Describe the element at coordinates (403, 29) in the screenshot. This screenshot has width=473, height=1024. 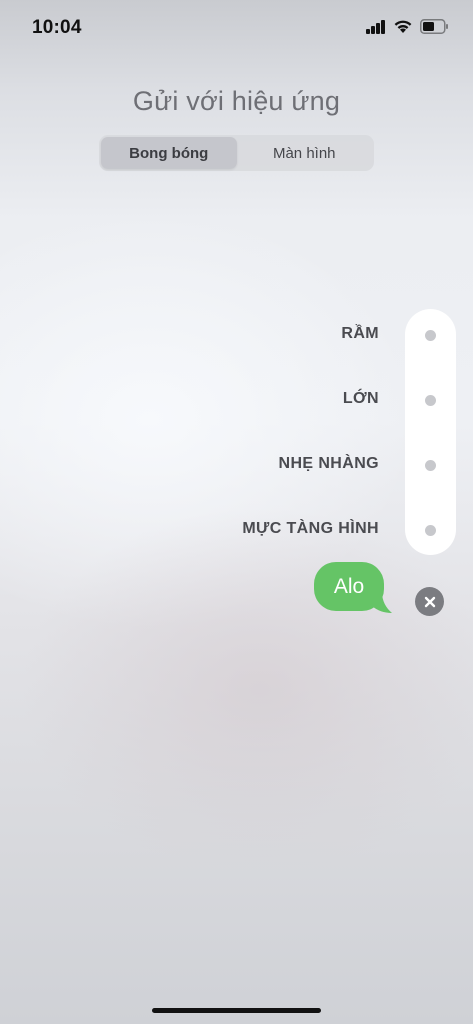
I see `wifi-icon` at that location.